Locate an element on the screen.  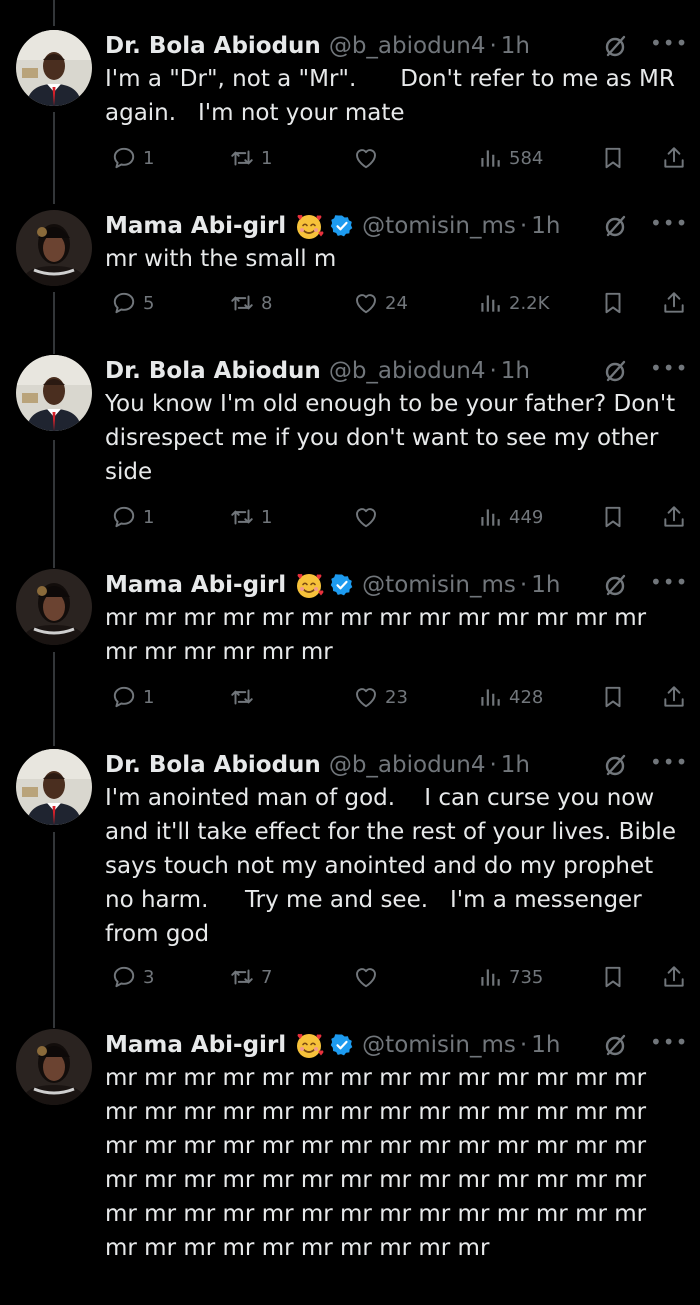
repost-button: 8 is located at coordinates (247, 303).